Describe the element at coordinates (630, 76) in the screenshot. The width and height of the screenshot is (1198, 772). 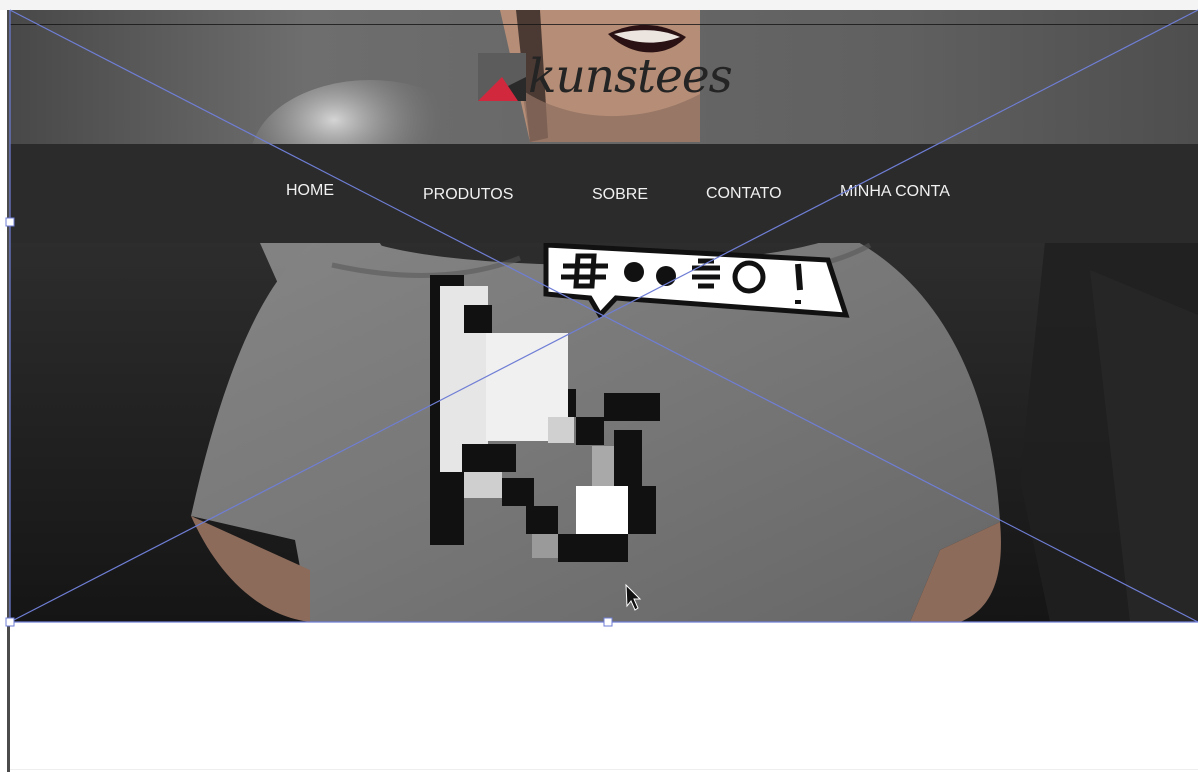
I see `brand-name: kunstees` at that location.